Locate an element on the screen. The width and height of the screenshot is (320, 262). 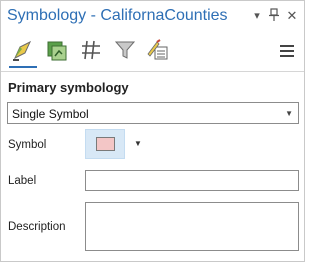
hamburger-menu-icon is located at coordinates (287, 50).